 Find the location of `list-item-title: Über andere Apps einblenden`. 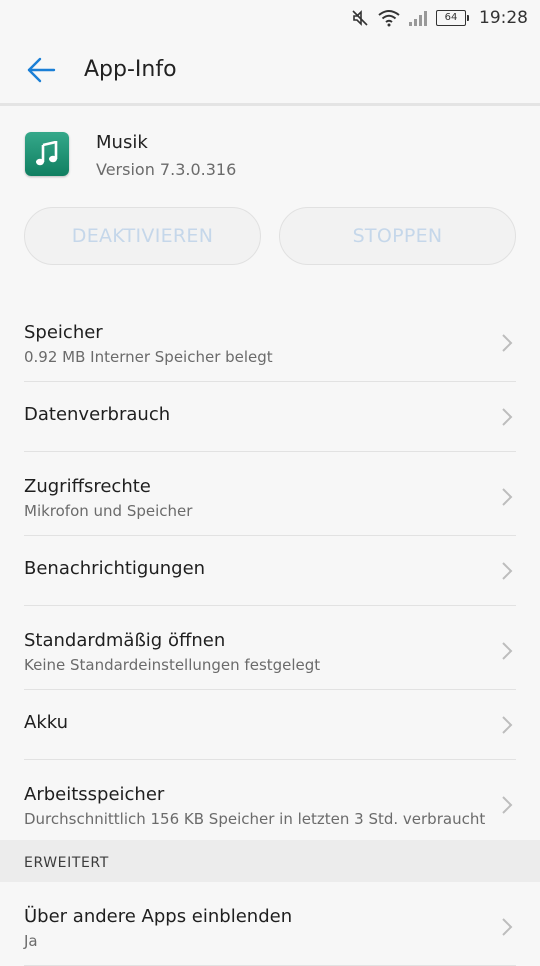

list-item-title: Über andere Apps einblenden is located at coordinates (158, 916).